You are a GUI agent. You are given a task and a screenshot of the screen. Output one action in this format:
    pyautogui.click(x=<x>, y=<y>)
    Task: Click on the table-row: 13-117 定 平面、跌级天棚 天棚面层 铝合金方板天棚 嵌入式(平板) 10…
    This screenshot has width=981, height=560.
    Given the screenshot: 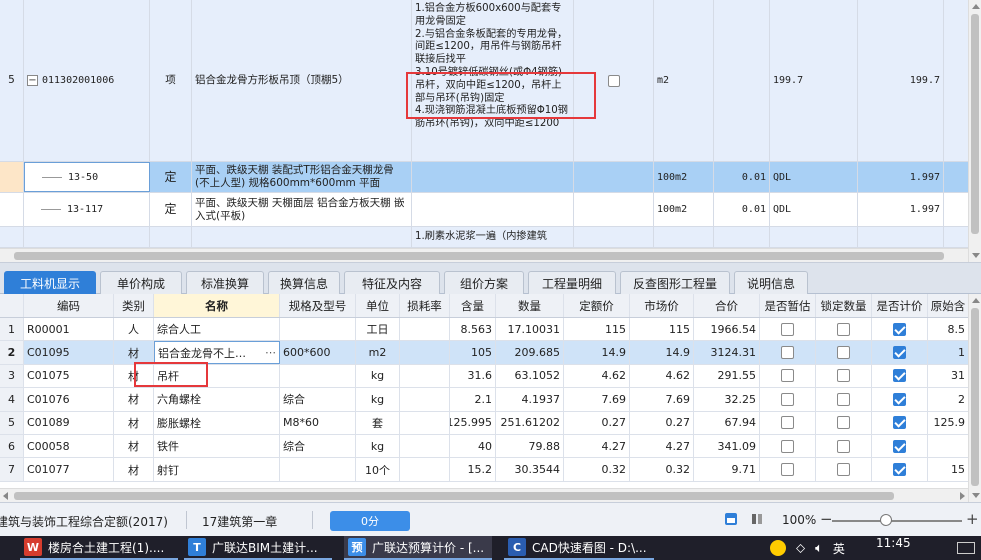 What is the action you would take?
    pyautogui.click(x=484, y=210)
    